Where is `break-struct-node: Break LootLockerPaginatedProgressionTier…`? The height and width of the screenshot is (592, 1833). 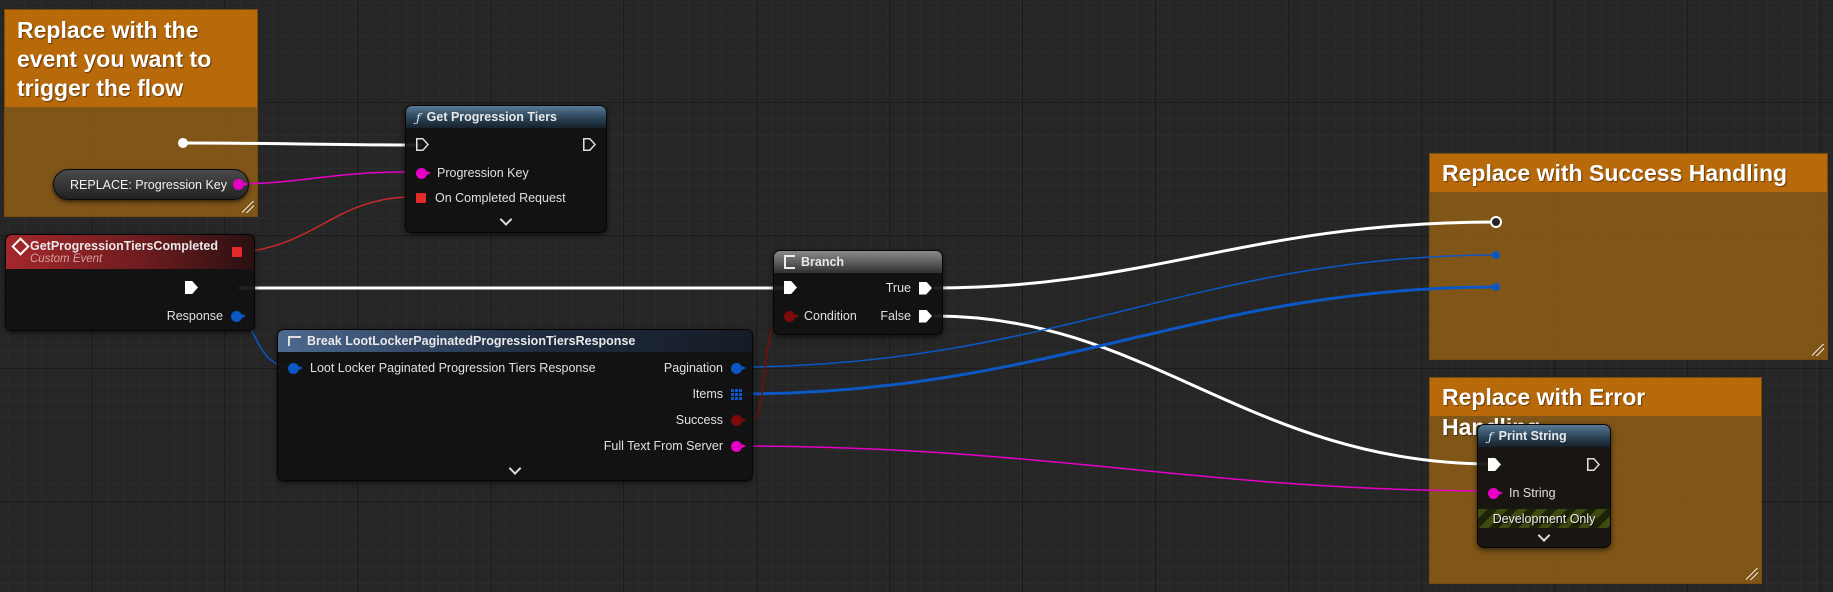 break-struct-node: Break LootLockerPaginatedProgressionTier… is located at coordinates (515, 405).